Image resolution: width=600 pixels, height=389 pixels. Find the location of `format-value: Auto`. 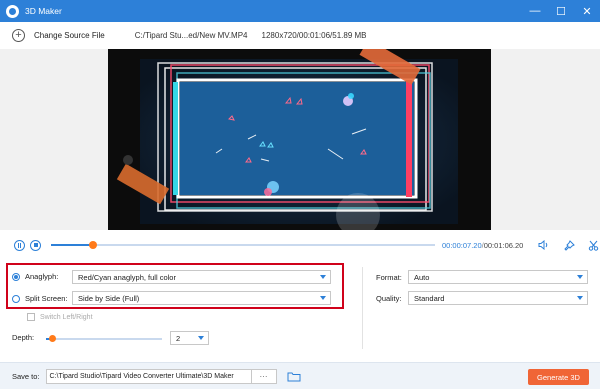

format-value: Auto is located at coordinates (422, 277).